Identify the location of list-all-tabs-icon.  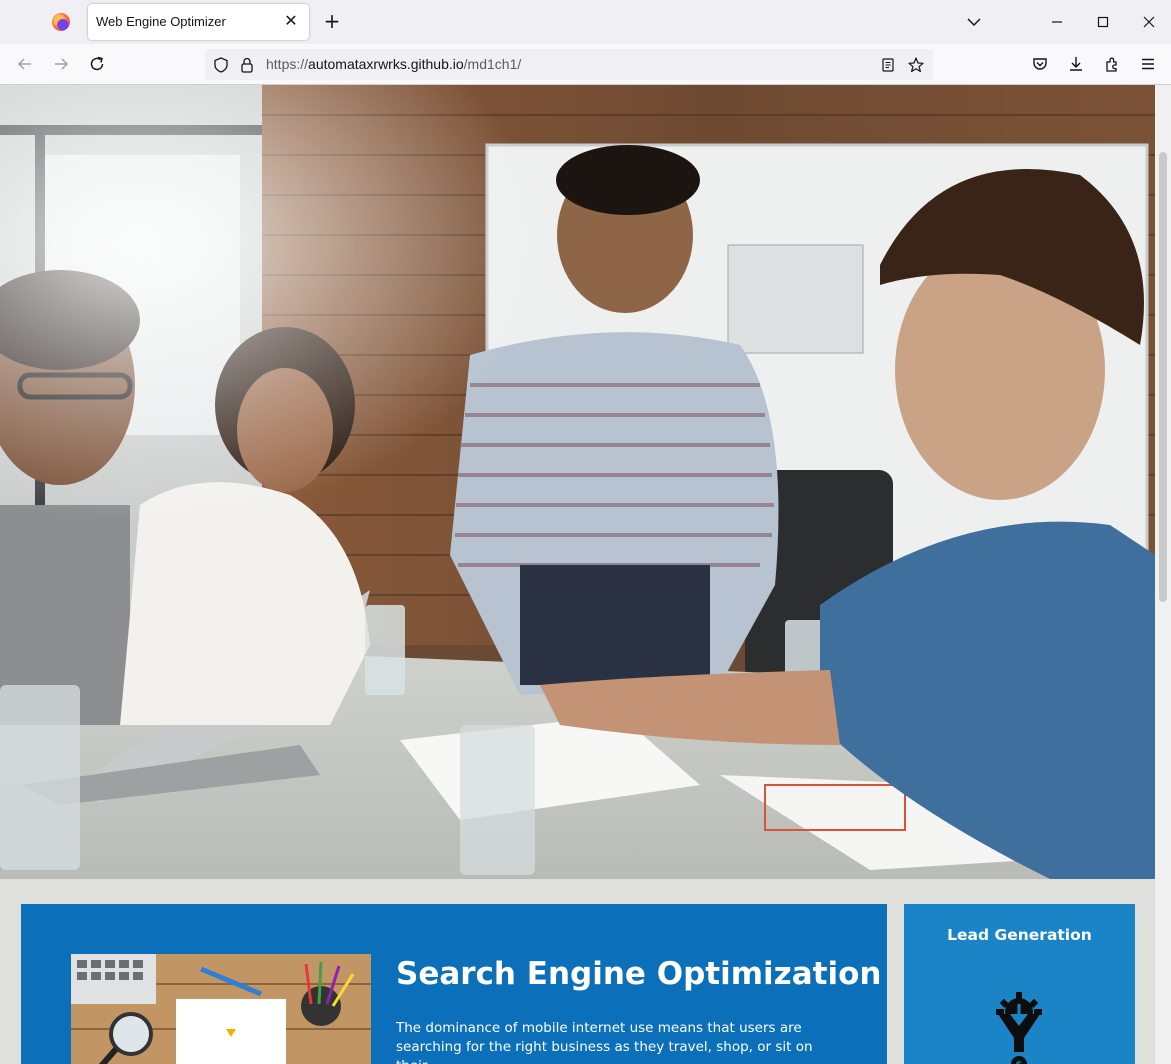
(974, 22).